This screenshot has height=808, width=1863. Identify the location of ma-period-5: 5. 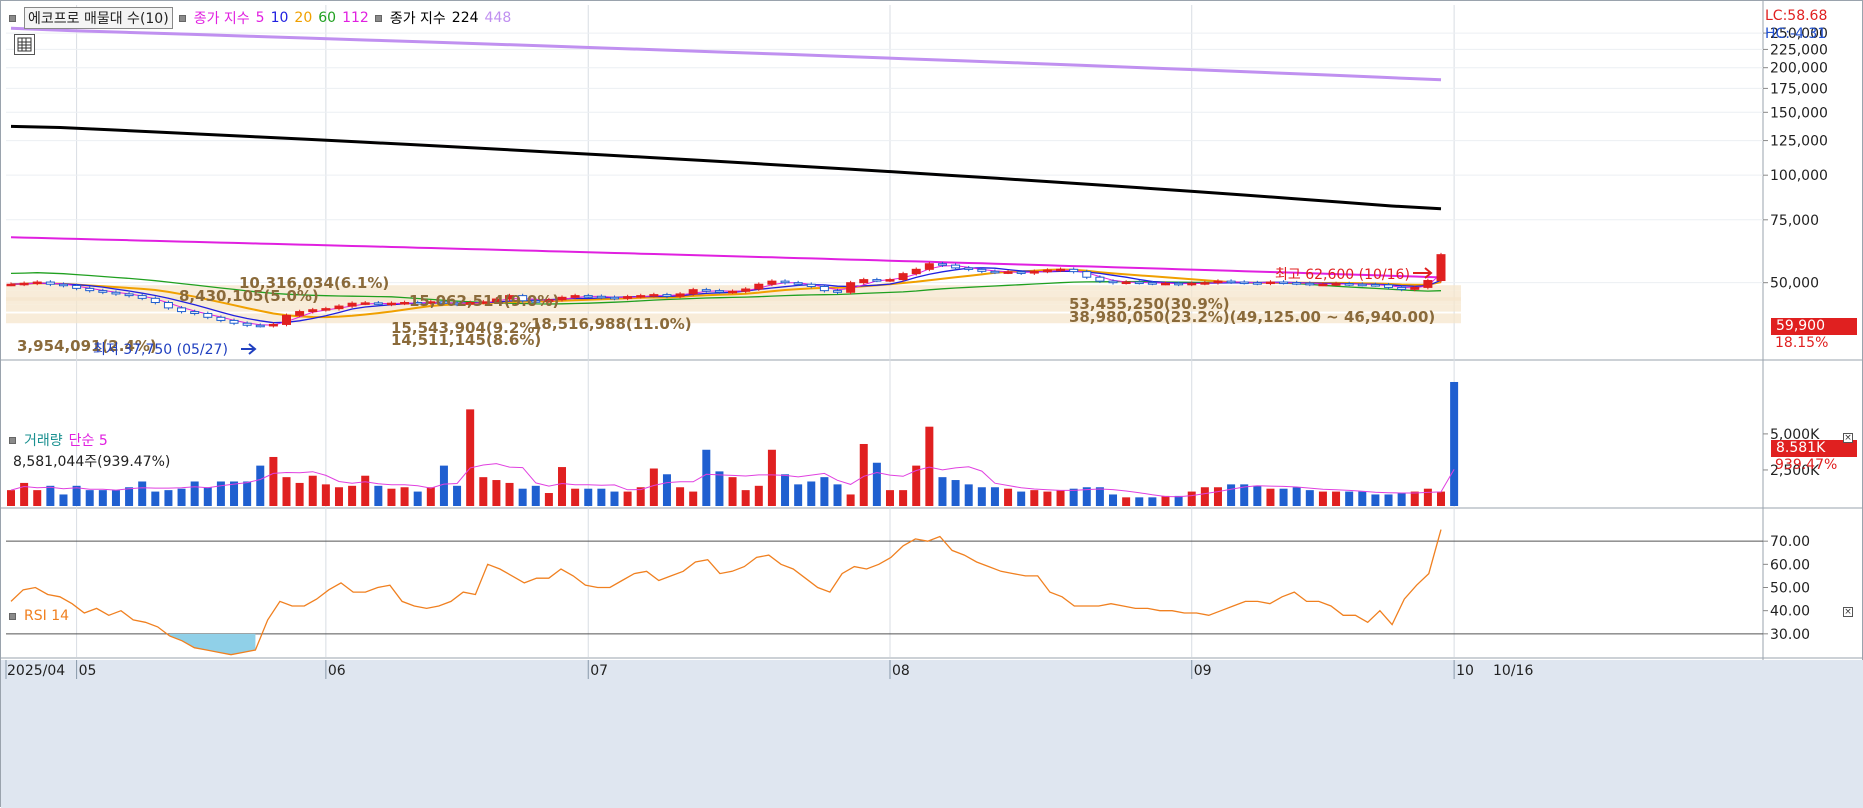
(260, 18).